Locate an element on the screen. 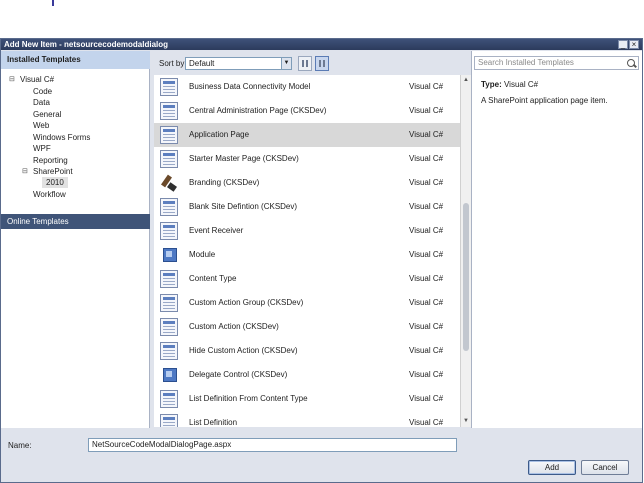  template-name: Starter Master Page (CKSDev) is located at coordinates (244, 158).